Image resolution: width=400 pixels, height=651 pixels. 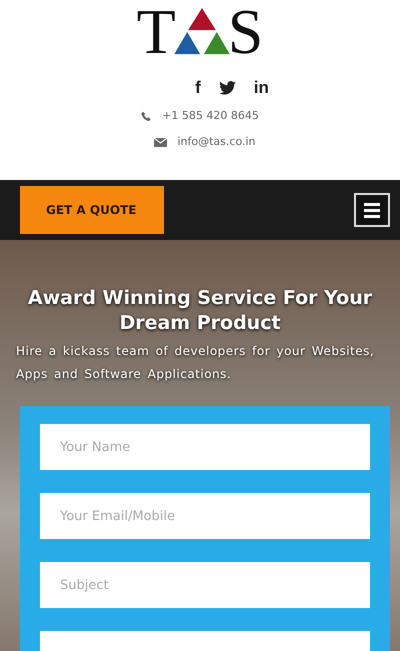 I want to click on phone-icon, so click(x=146, y=116).